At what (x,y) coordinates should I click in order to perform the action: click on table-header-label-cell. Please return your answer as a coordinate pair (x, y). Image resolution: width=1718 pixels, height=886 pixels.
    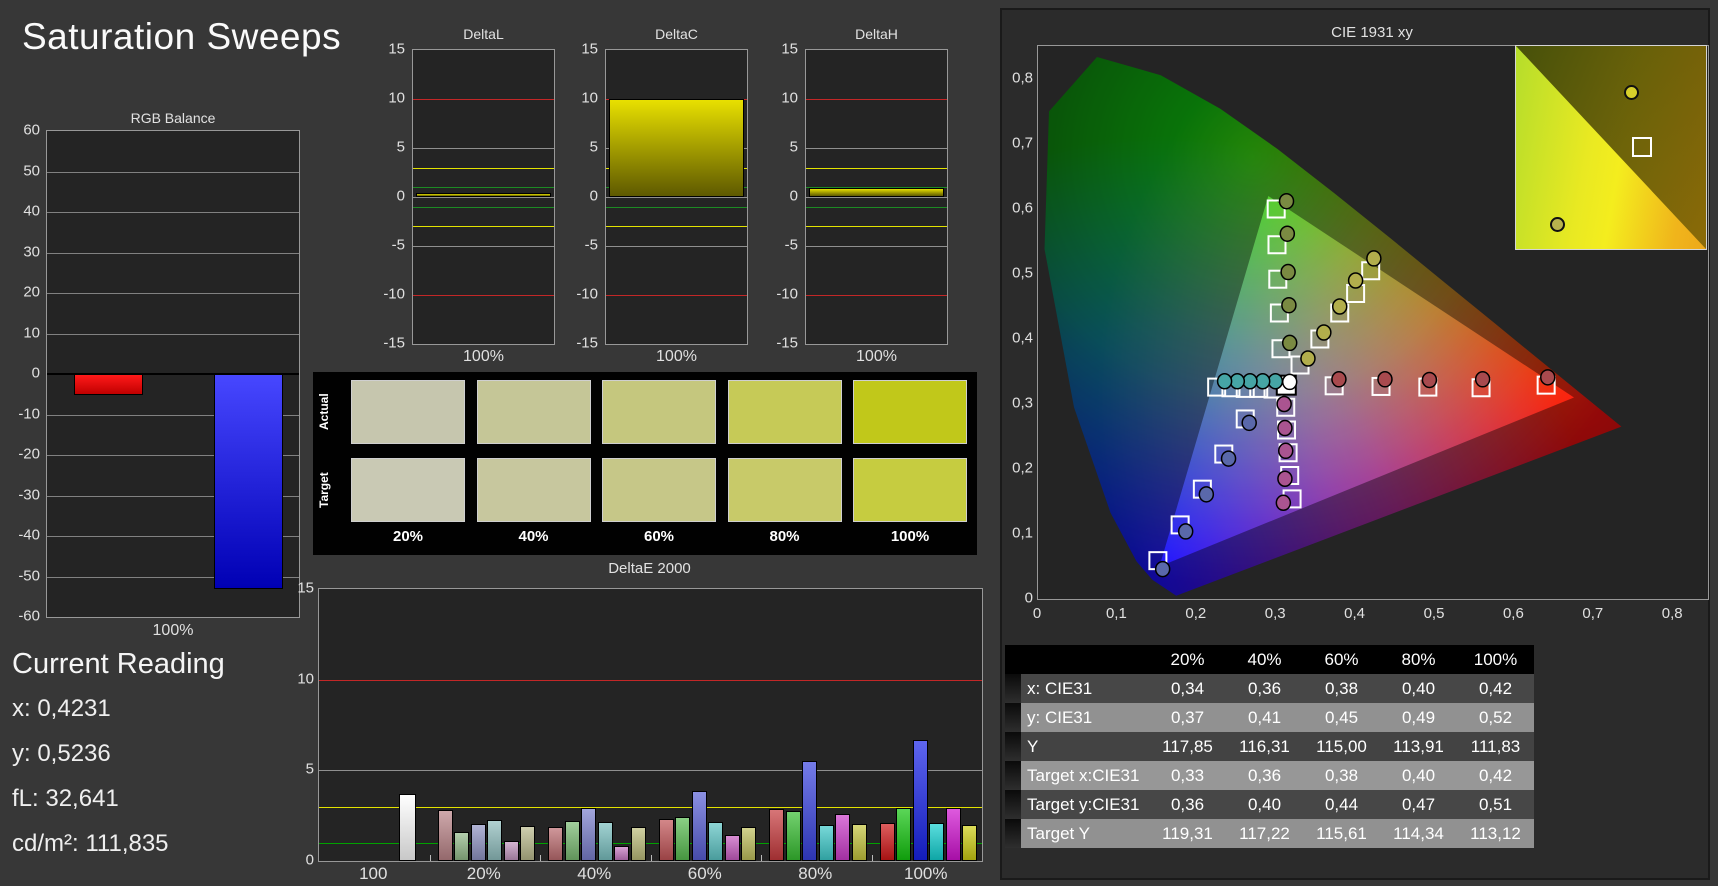
    Looking at the image, I should click on (1085, 659).